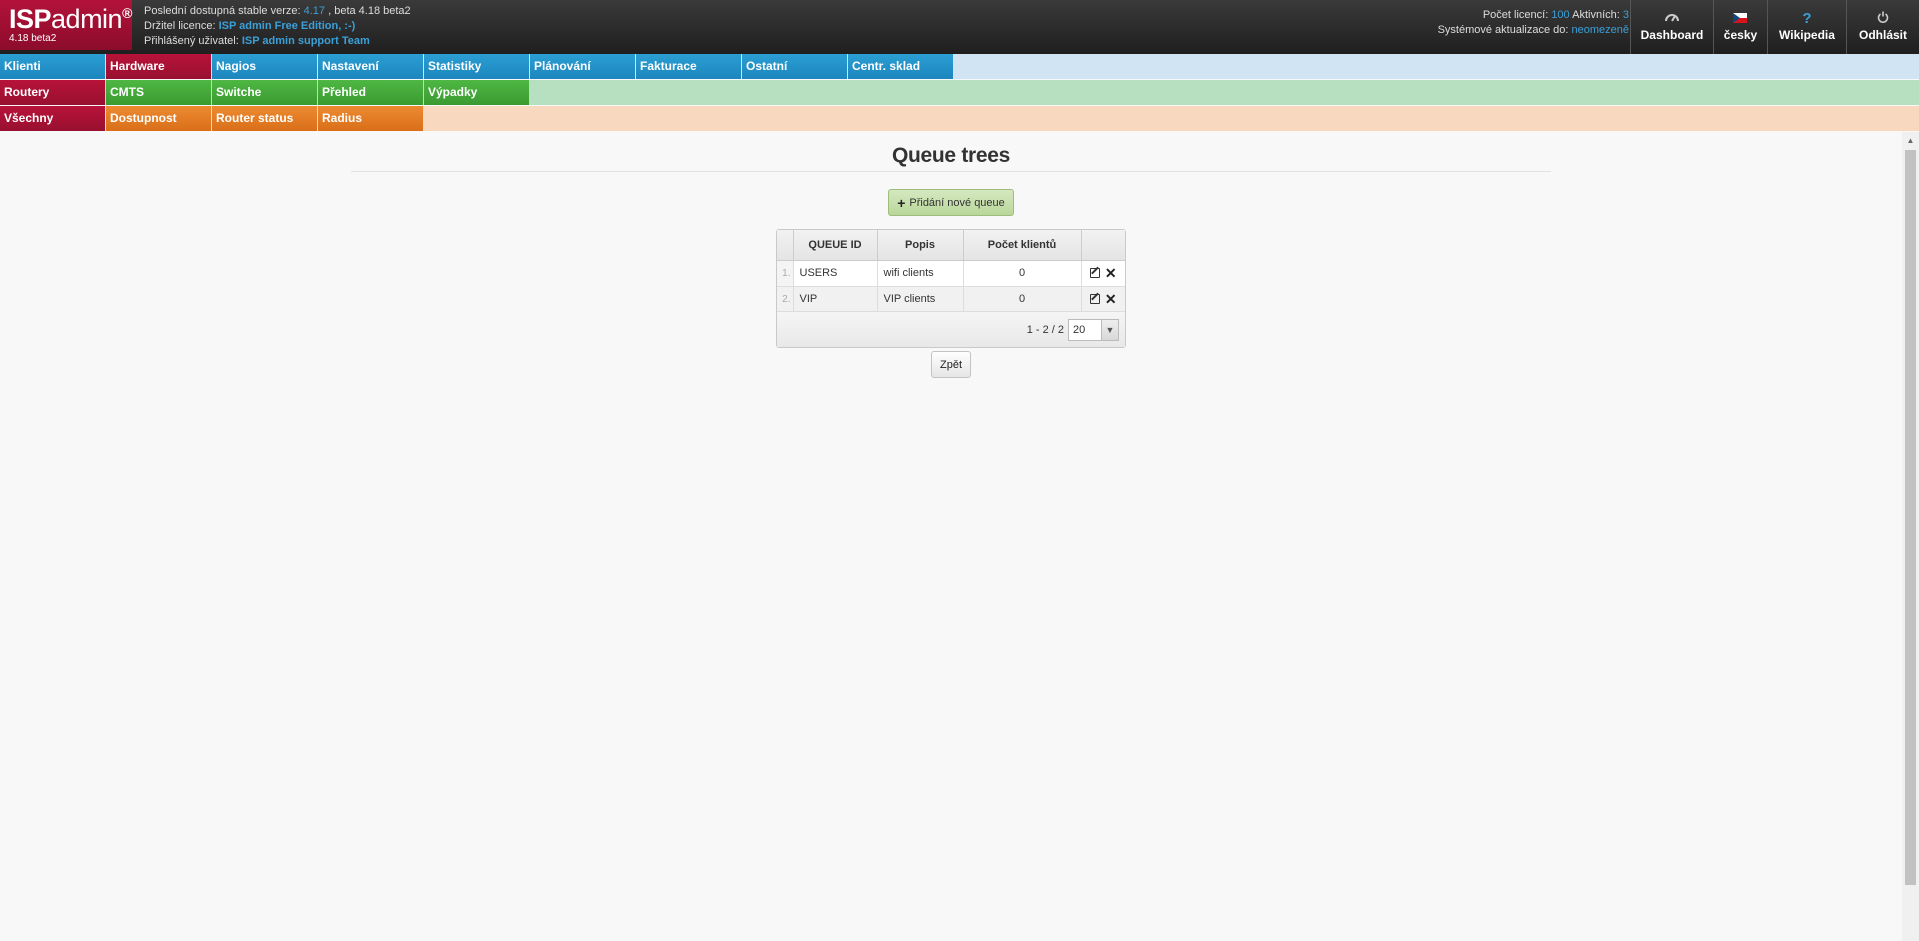  I want to click on pager-range: 1 - 2 / 2, so click(1045, 329).